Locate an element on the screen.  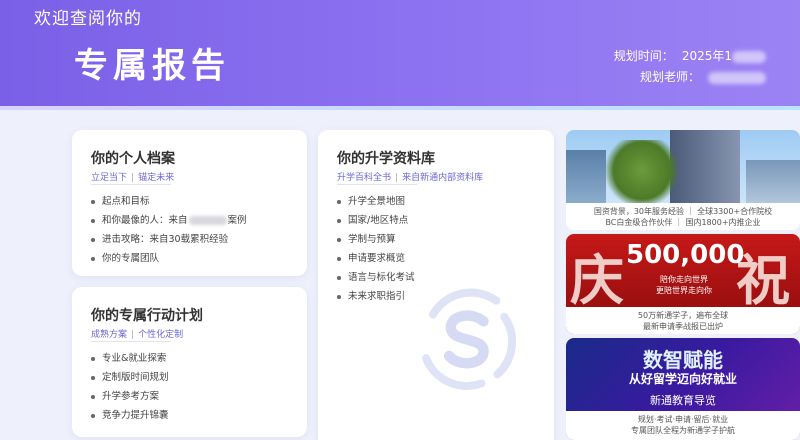
action-sub-b: 个性化定制 is located at coordinates (161, 335).